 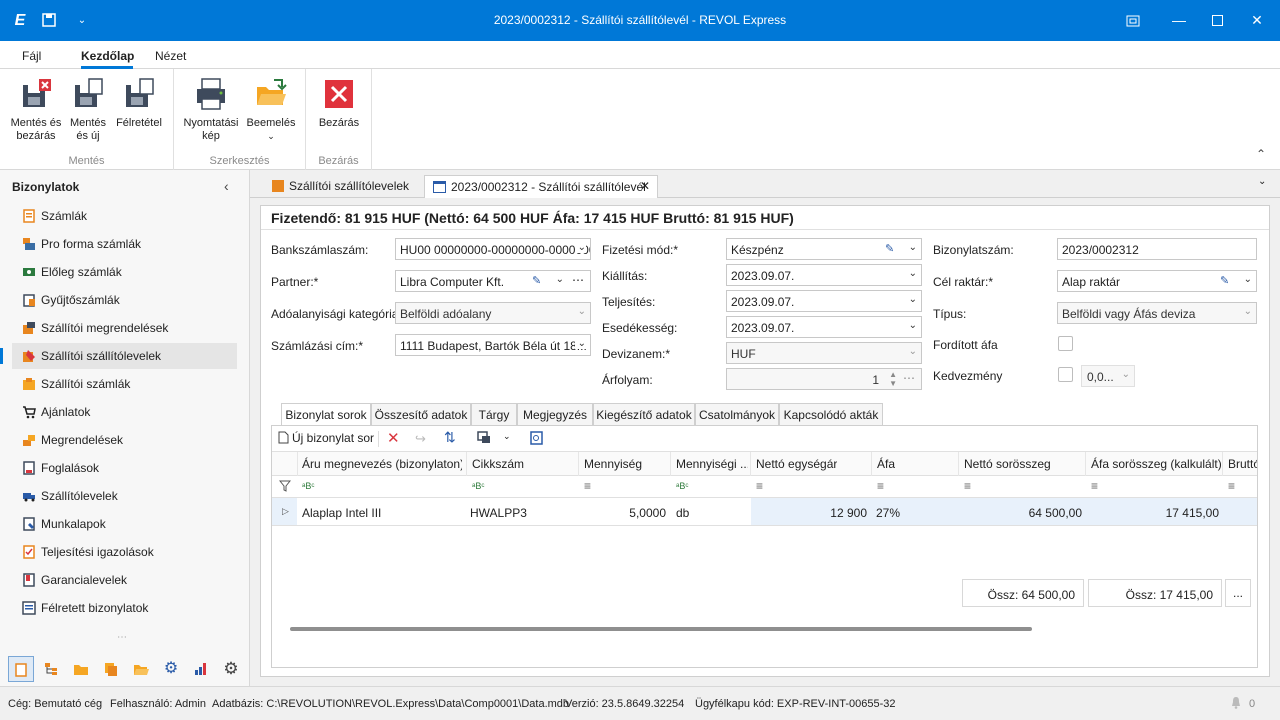 What do you see at coordinates (111, 669) in the screenshot?
I see `copy-module-icon` at bounding box center [111, 669].